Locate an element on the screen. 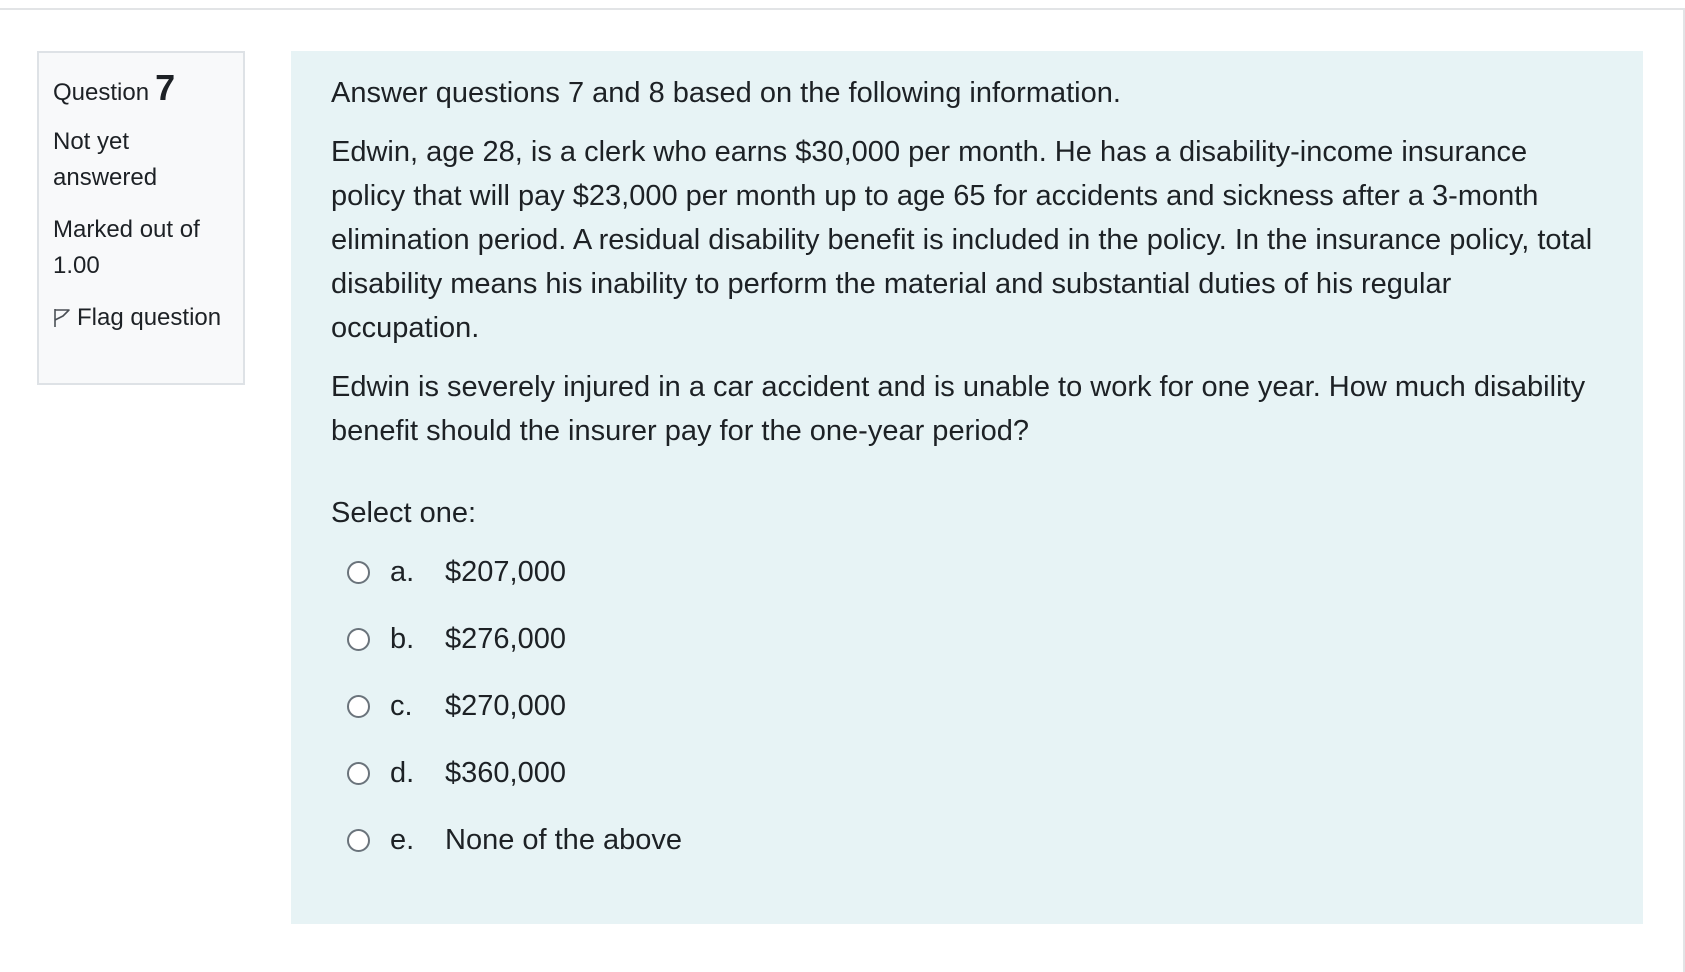  answer-option-e: e. None of the above is located at coordinates (967, 840).